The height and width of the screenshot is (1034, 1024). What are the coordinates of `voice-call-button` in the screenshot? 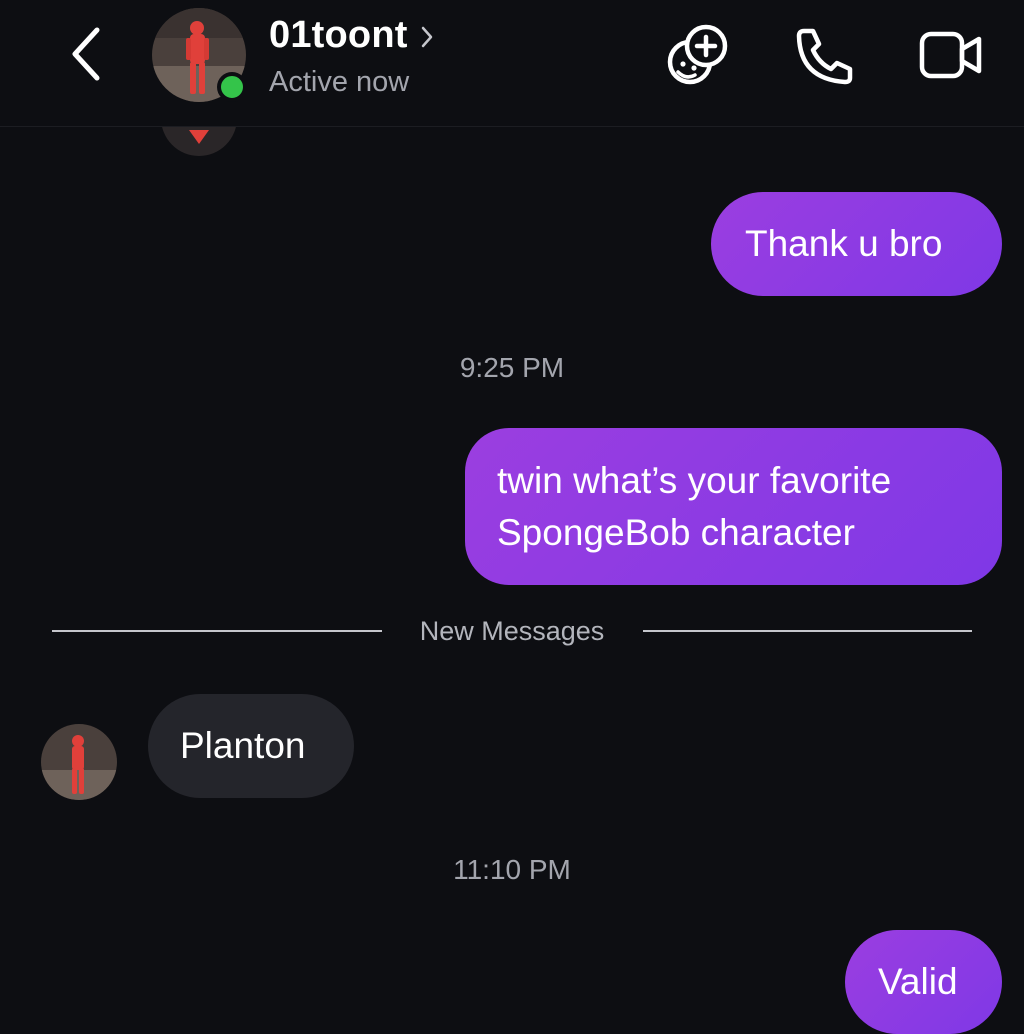 It's located at (825, 55).